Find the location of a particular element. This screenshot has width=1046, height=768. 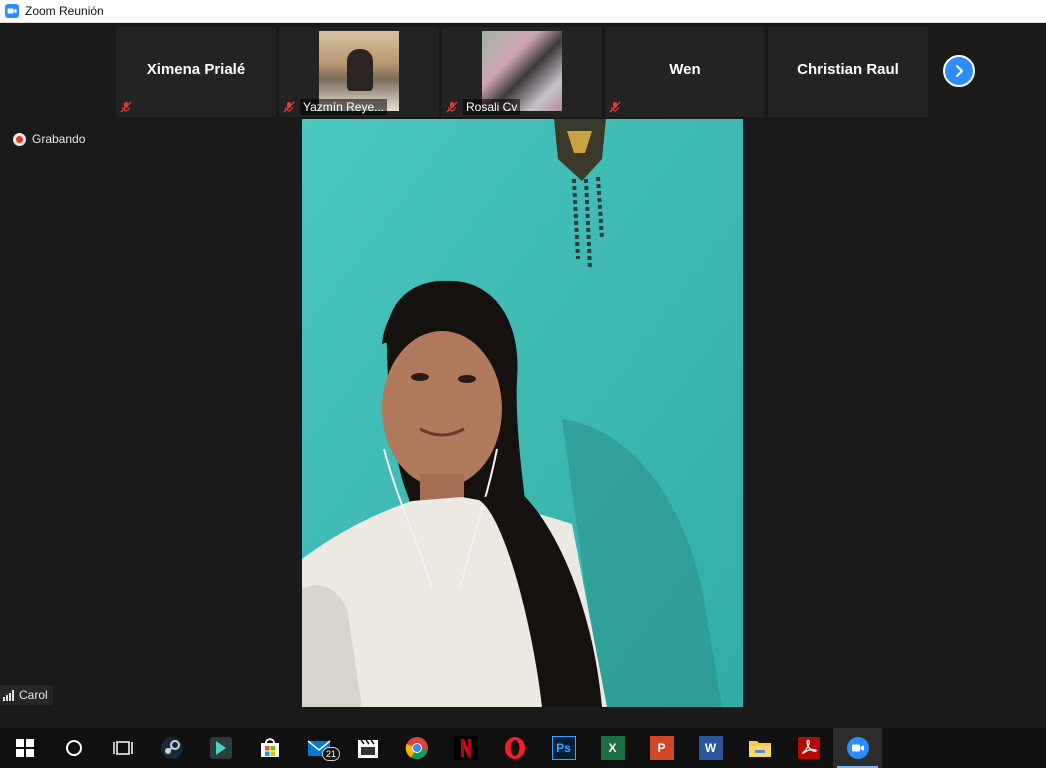

filmora-icon is located at coordinates (220, 748).